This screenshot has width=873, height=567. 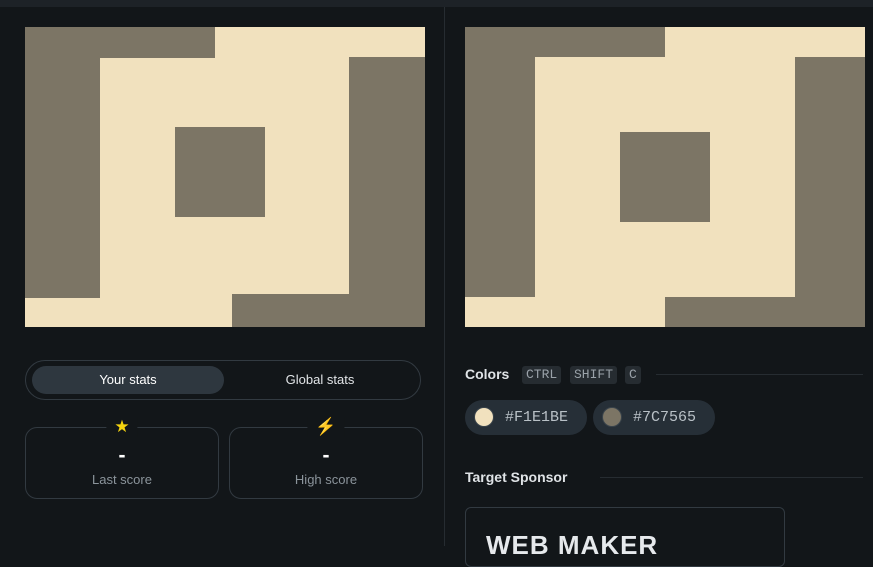 I want to click on tab-your-stats: Your stats, so click(x=128, y=380).